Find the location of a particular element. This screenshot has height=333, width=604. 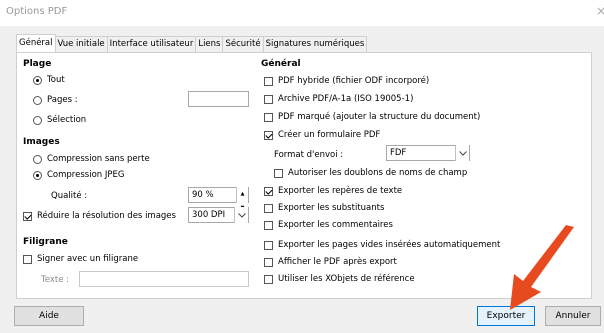

check-signer-label: Signer avec un filigrane is located at coordinates (88, 259).